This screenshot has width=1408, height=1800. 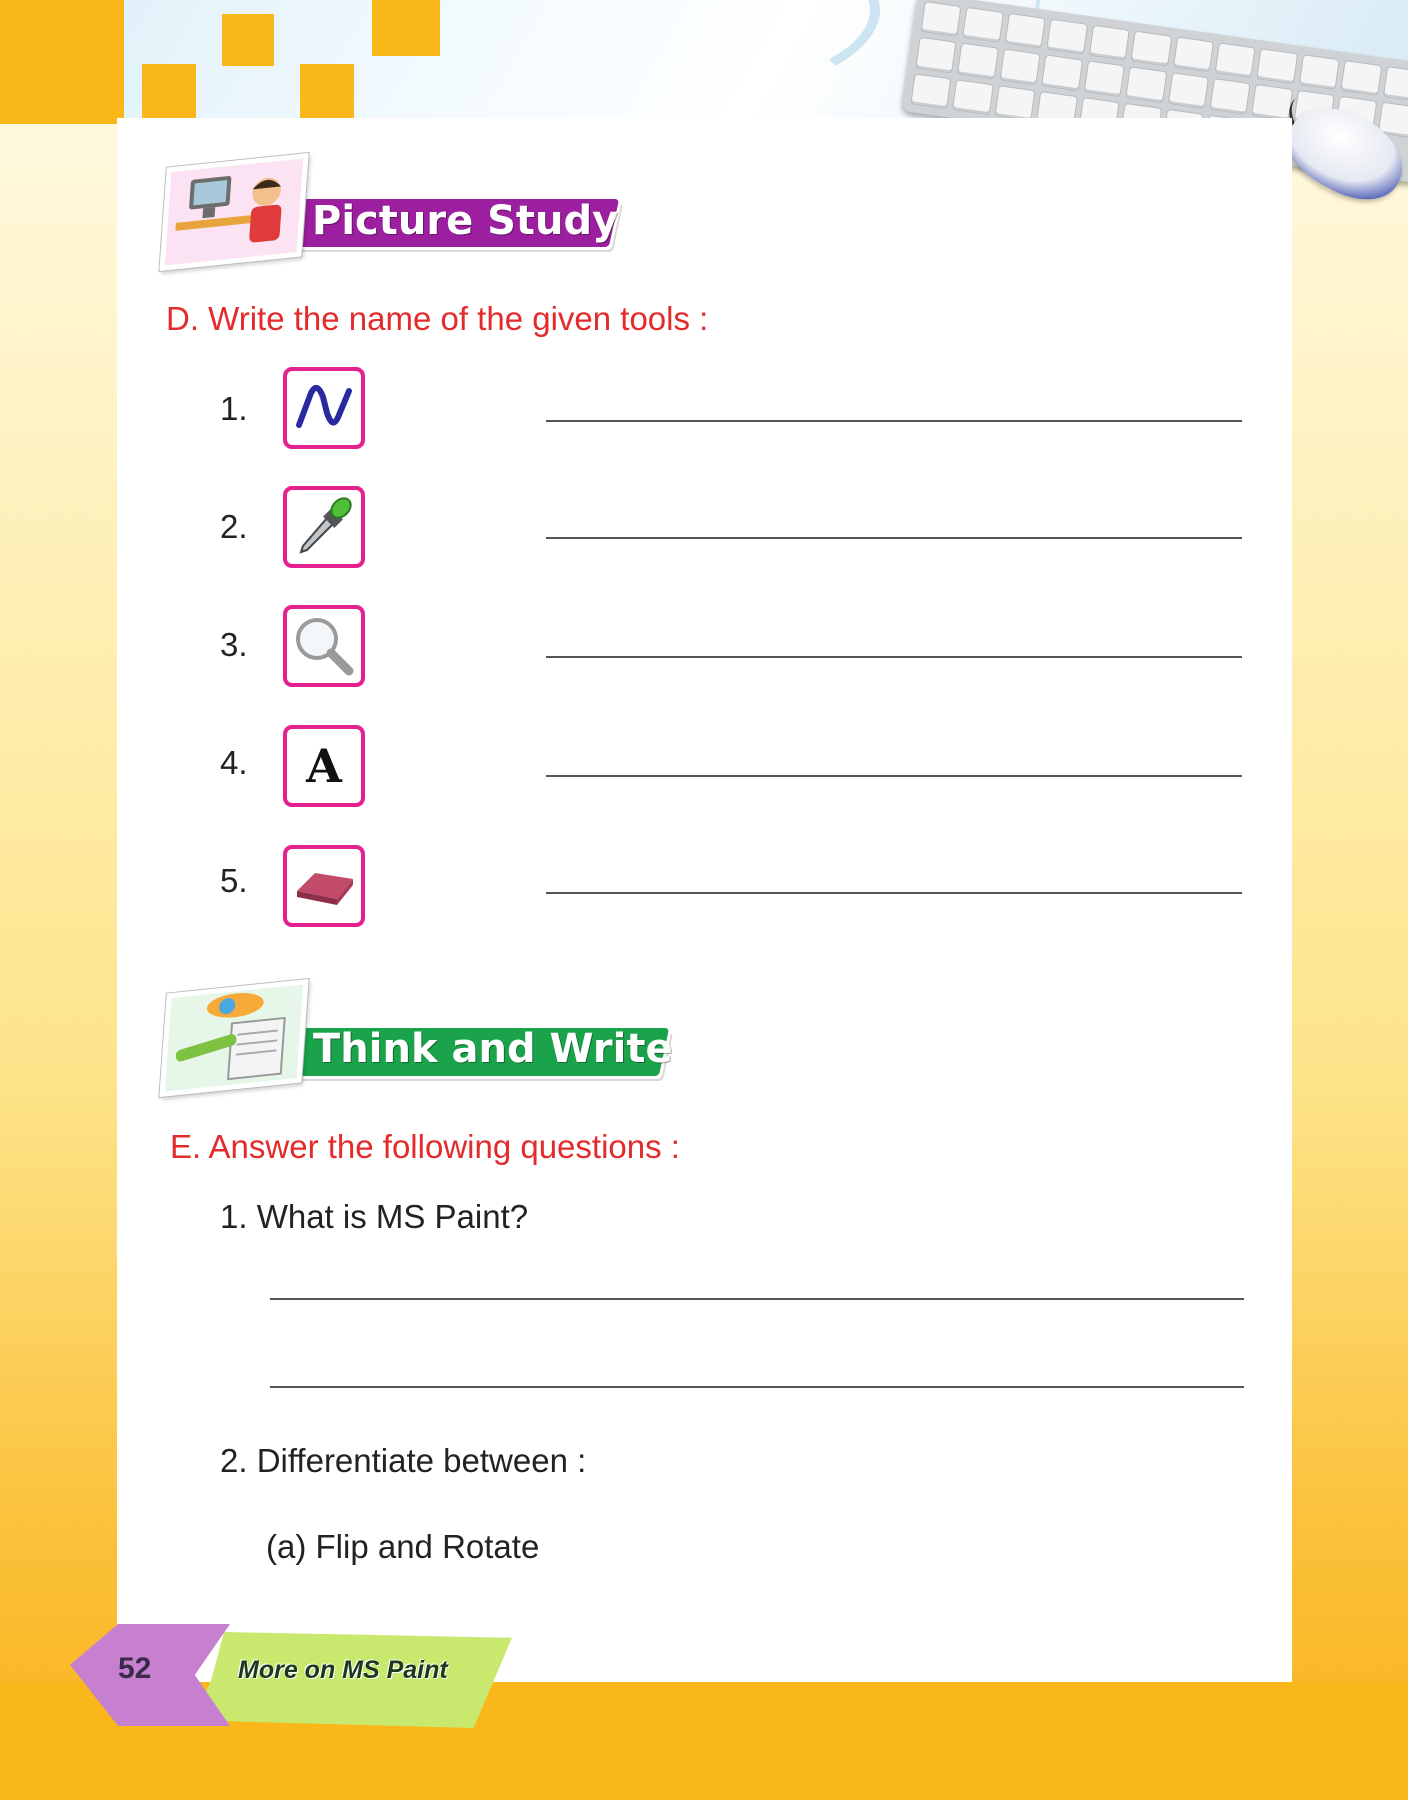 What do you see at coordinates (437, 318) in the screenshot?
I see `section-d-label: D. Write the name of the given tools :` at bounding box center [437, 318].